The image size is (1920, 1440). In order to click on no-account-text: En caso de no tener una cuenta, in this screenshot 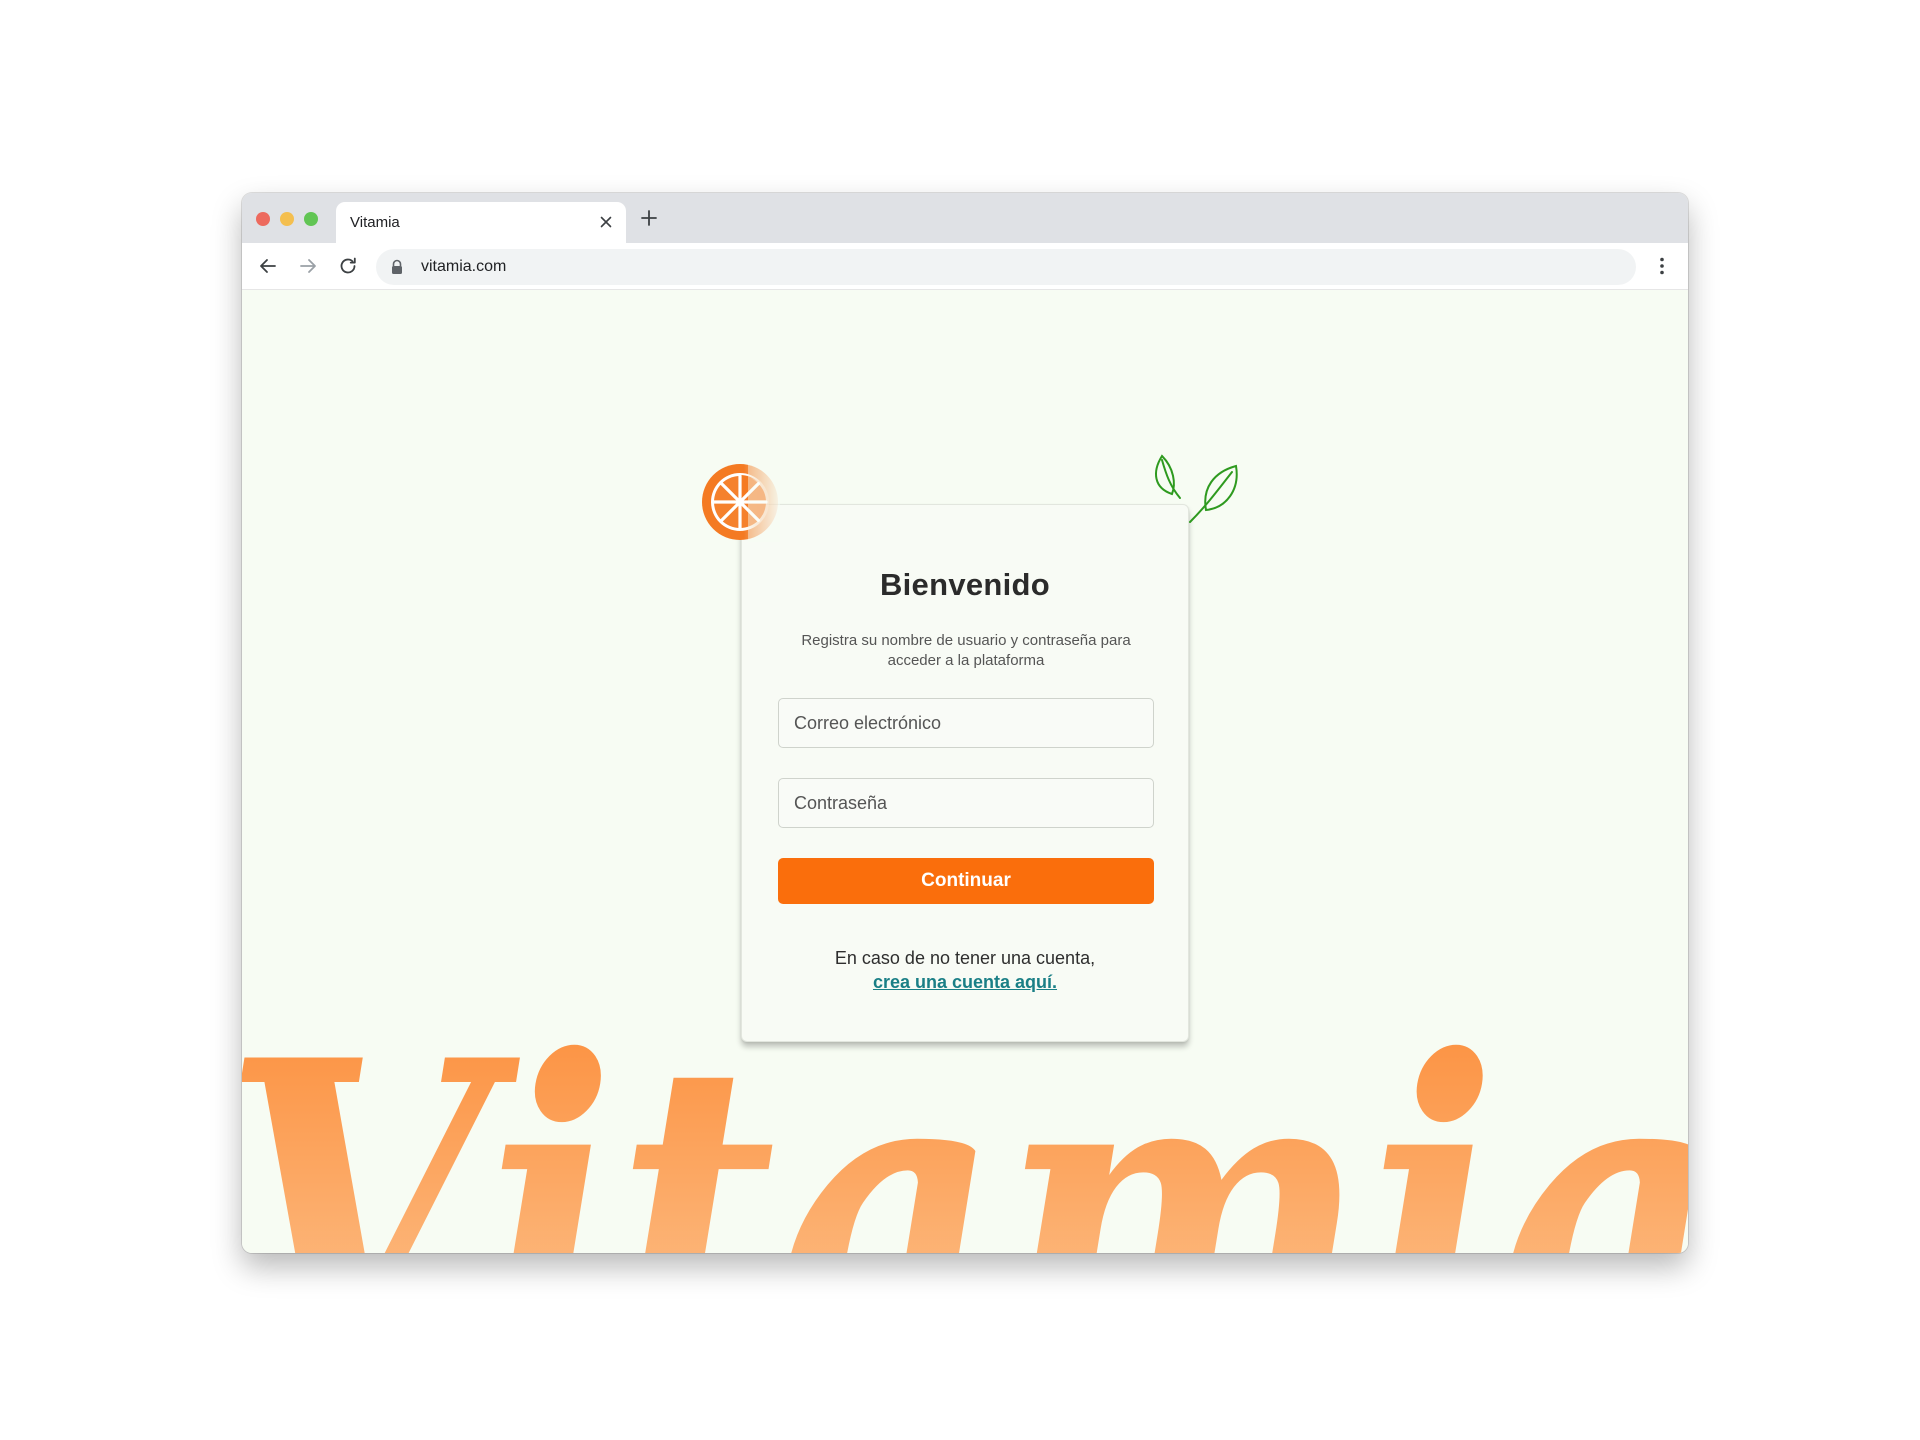, I will do `click(965, 958)`.